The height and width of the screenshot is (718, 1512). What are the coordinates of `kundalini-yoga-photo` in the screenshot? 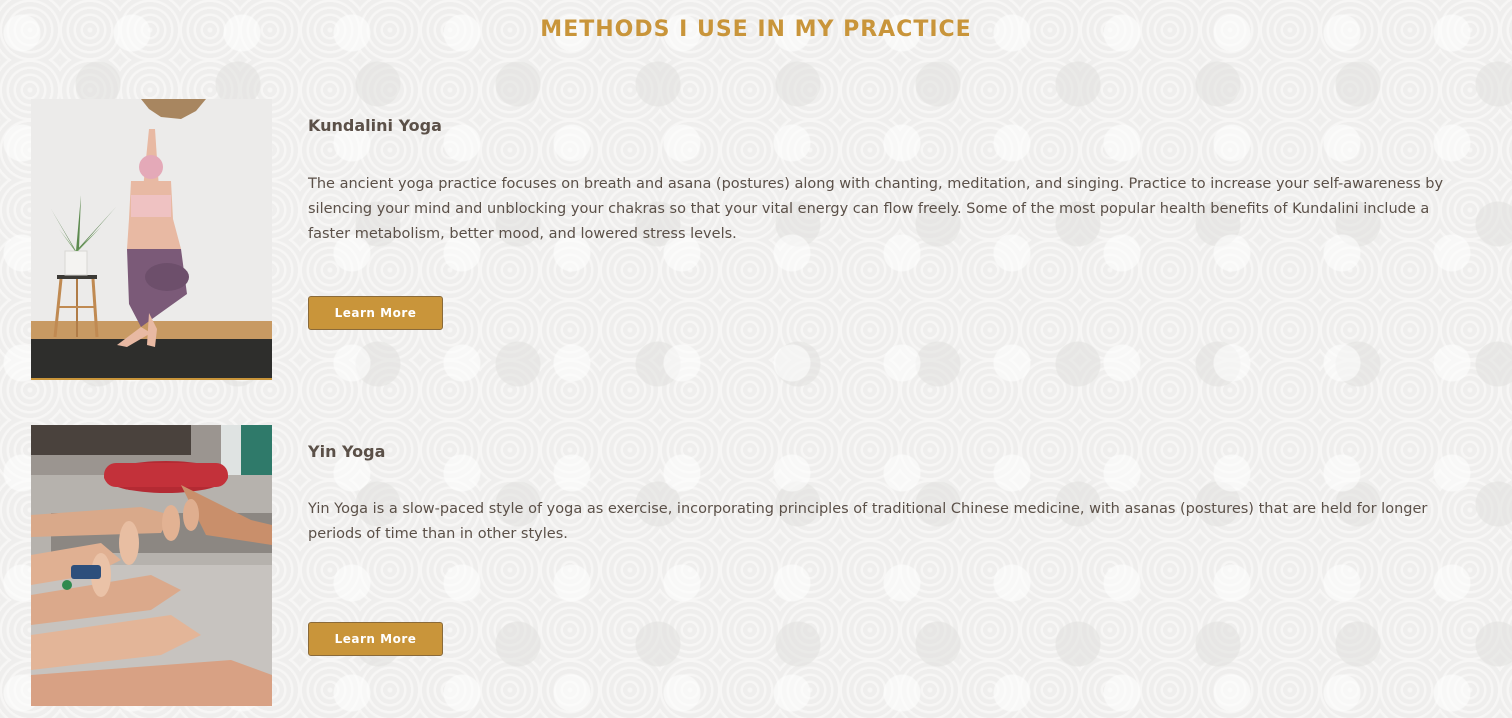 It's located at (151, 239).